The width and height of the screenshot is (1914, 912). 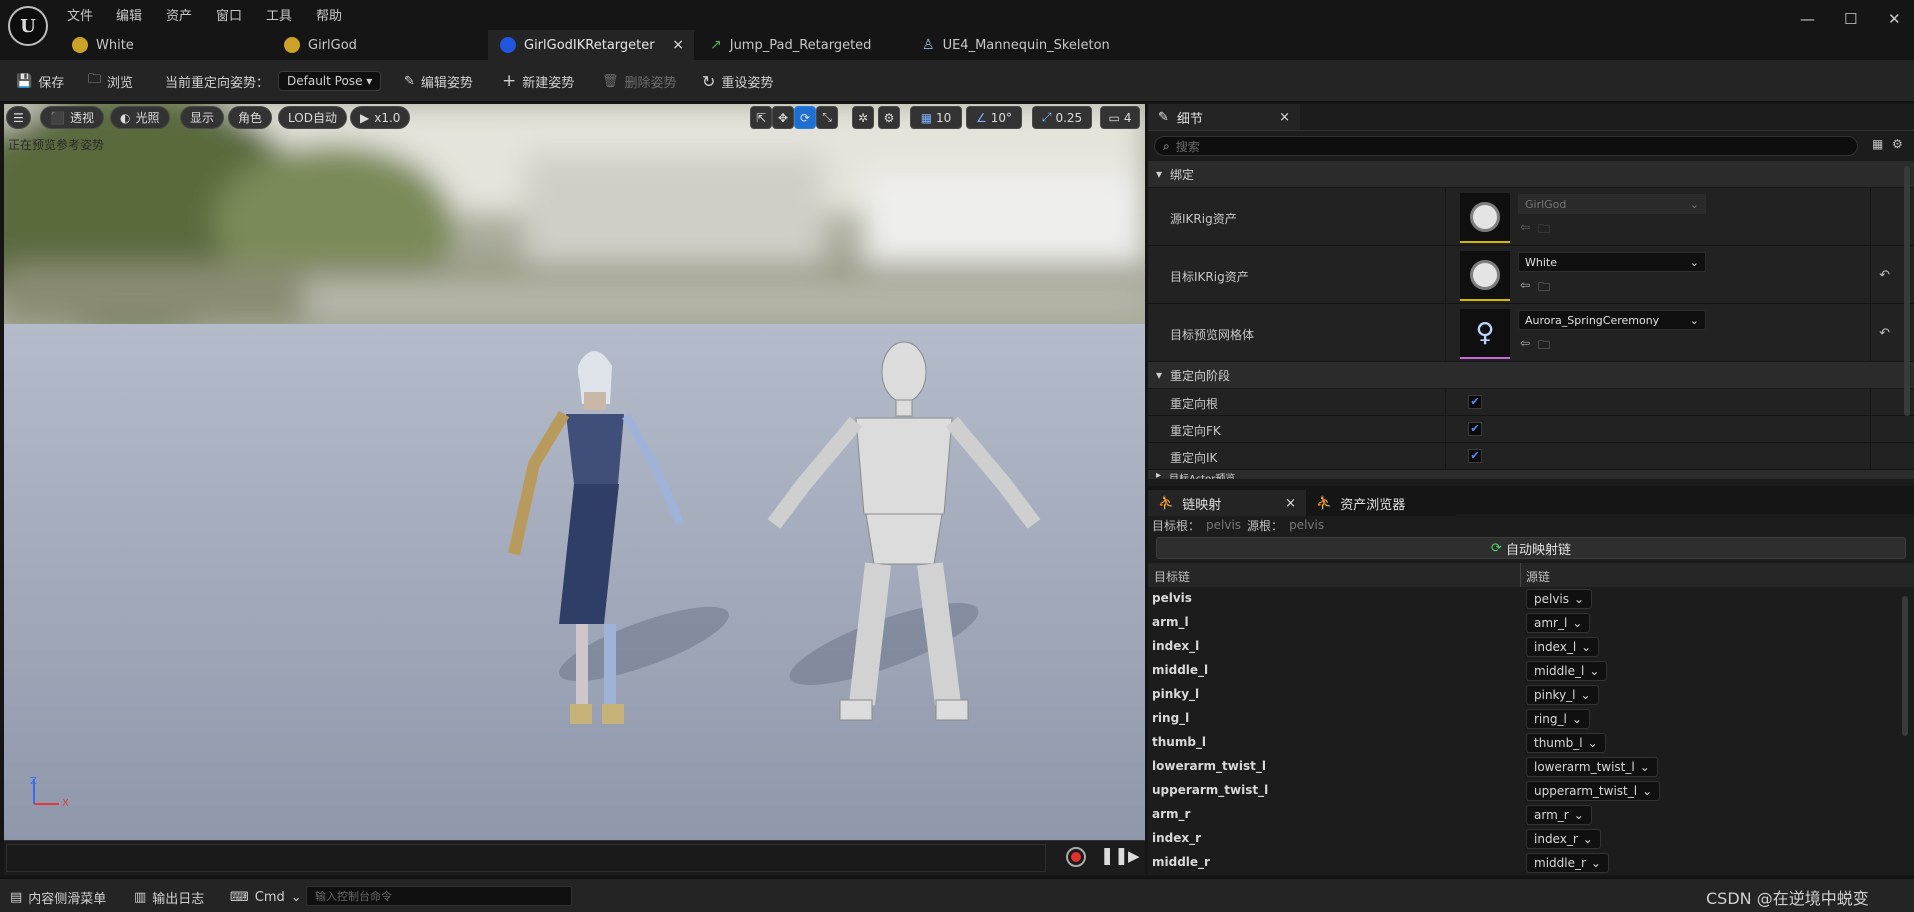 What do you see at coordinates (1531, 475) in the screenshot?
I see `target-actor-preview-section: ▸ 目标Actor预览` at bounding box center [1531, 475].